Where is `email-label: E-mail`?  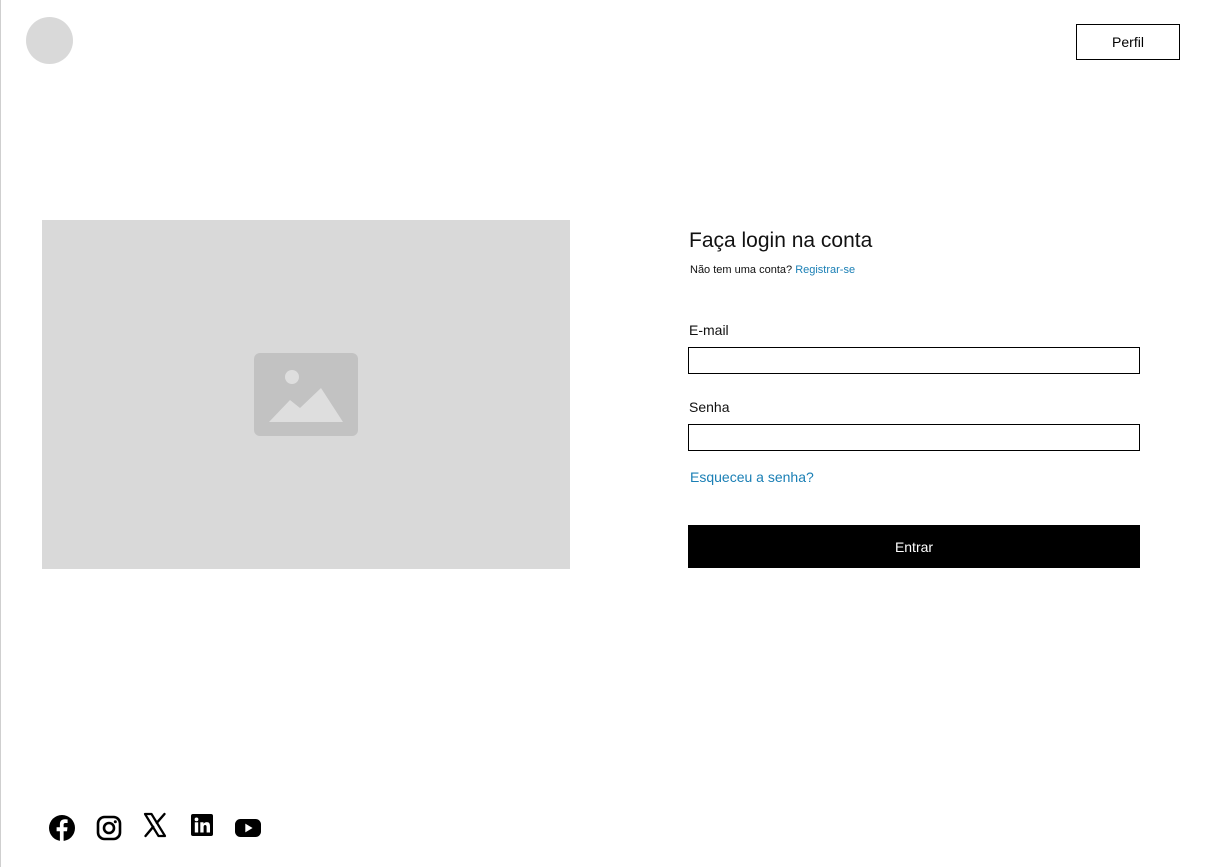 email-label: E-mail is located at coordinates (709, 330).